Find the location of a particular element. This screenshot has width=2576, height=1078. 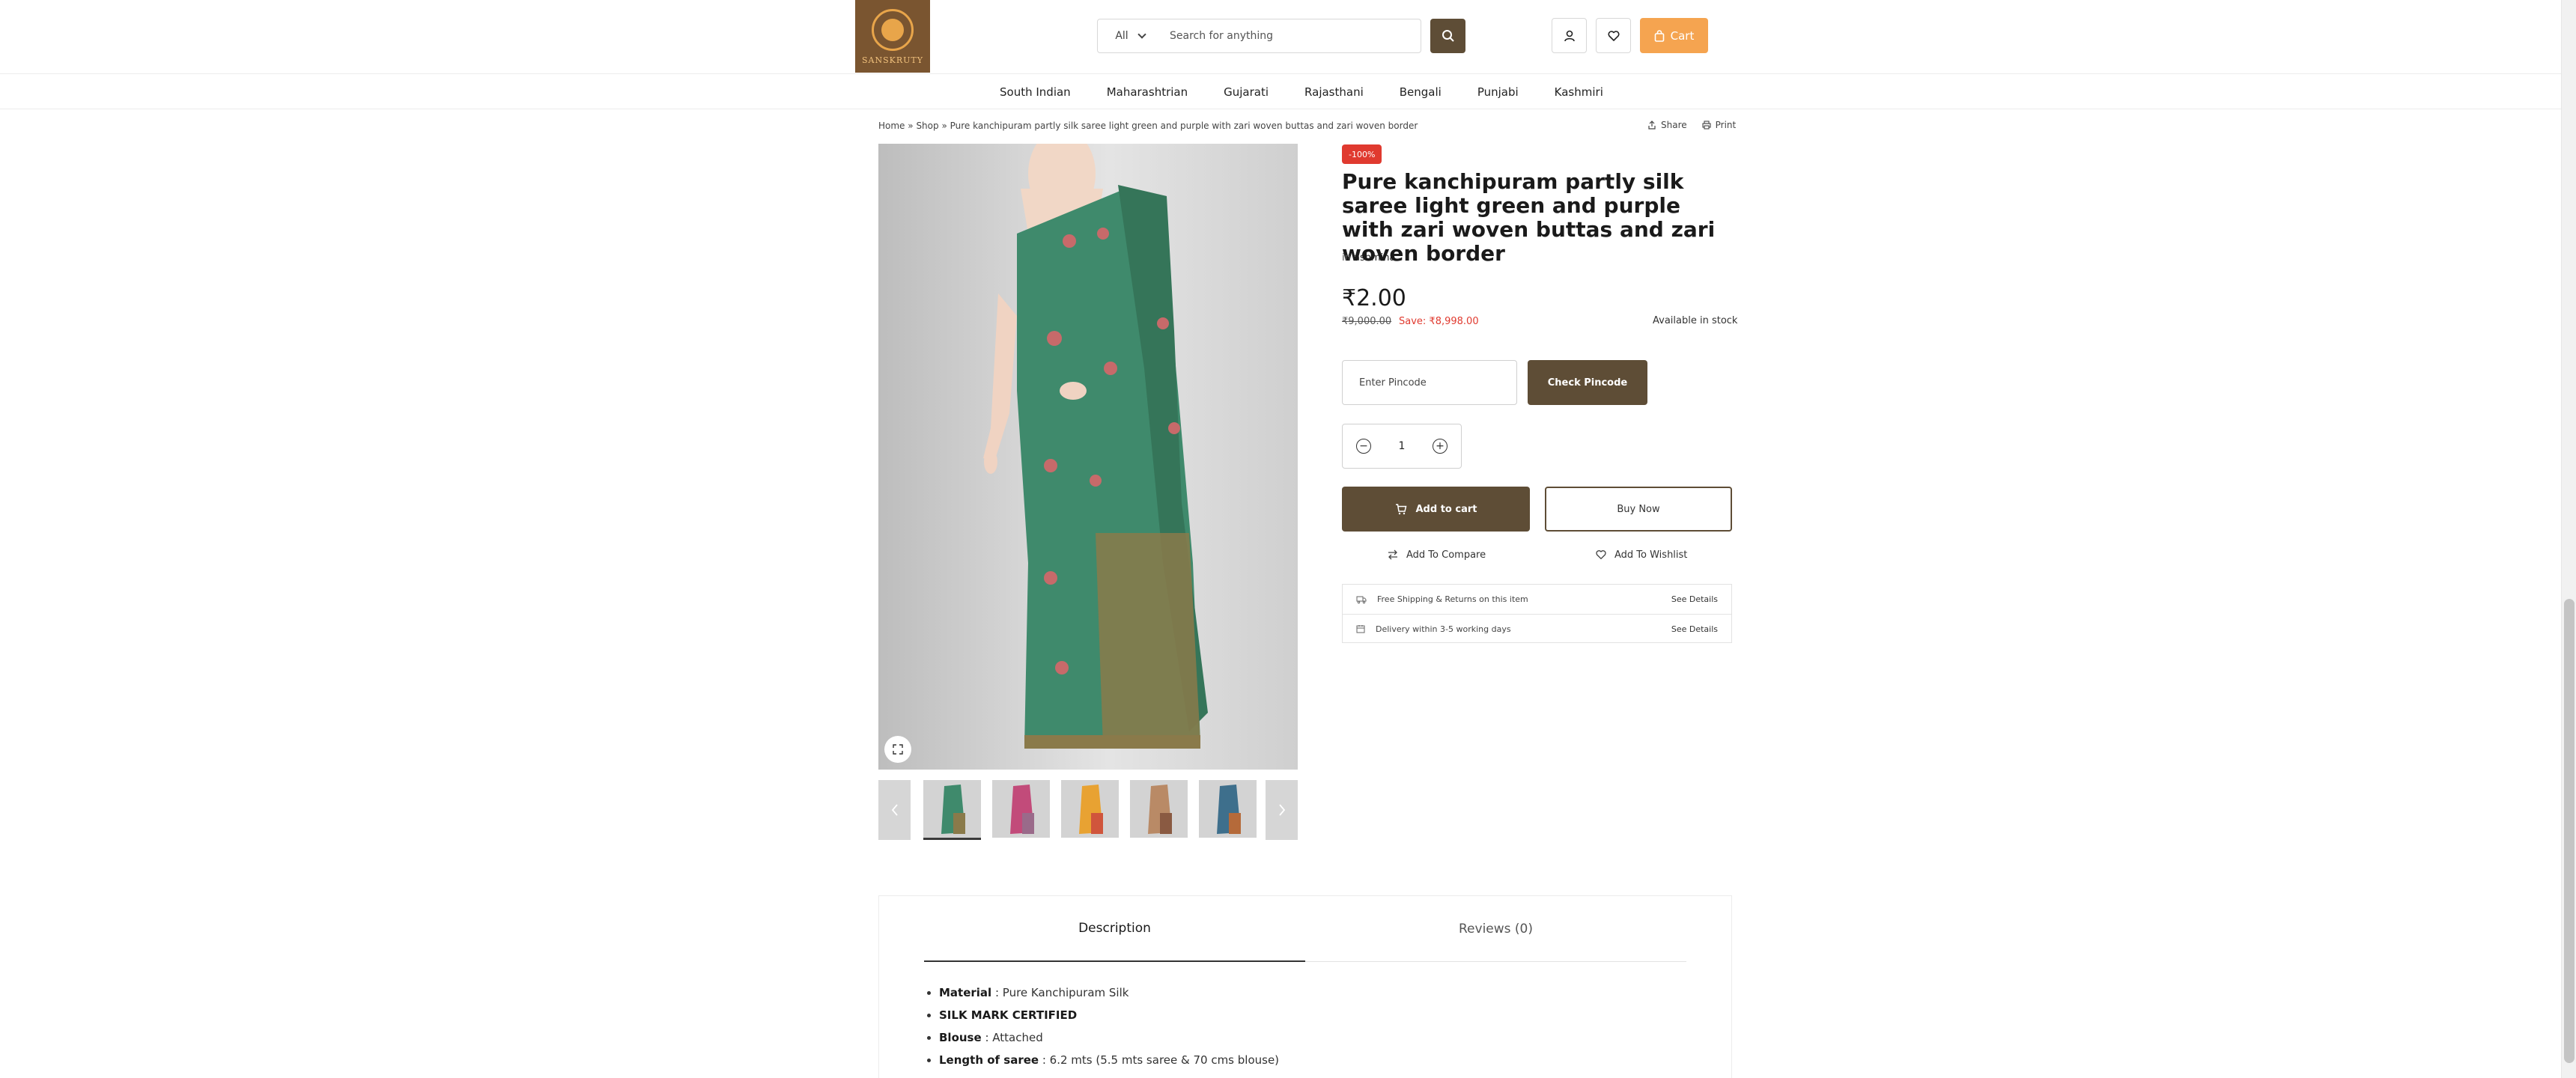

quantity-value: 1 is located at coordinates (1402, 446).